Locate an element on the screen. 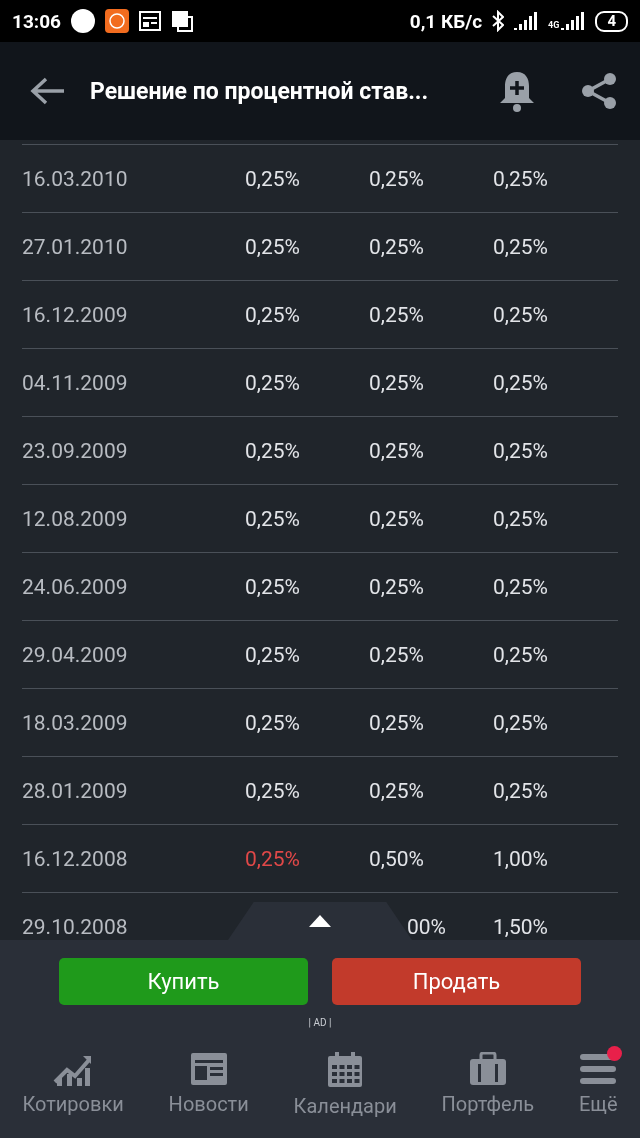 The width and height of the screenshot is (640, 1138). caret-icon is located at coordinates (320, 921).